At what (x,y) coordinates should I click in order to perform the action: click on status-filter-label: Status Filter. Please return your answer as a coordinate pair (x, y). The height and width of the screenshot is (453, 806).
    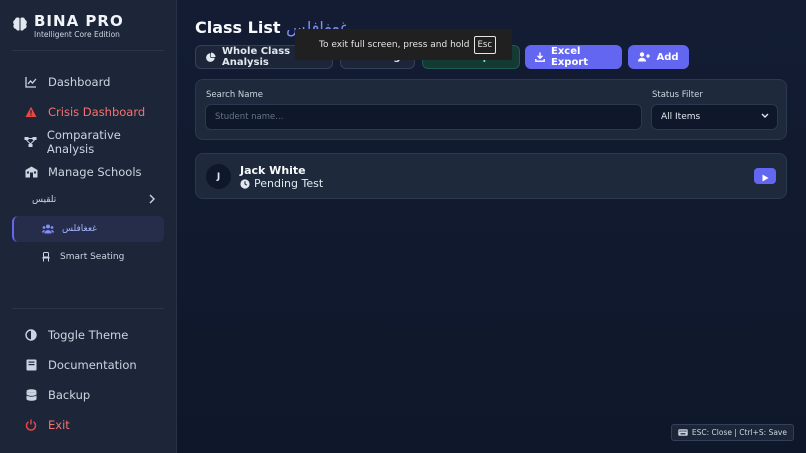
    Looking at the image, I should click on (677, 95).